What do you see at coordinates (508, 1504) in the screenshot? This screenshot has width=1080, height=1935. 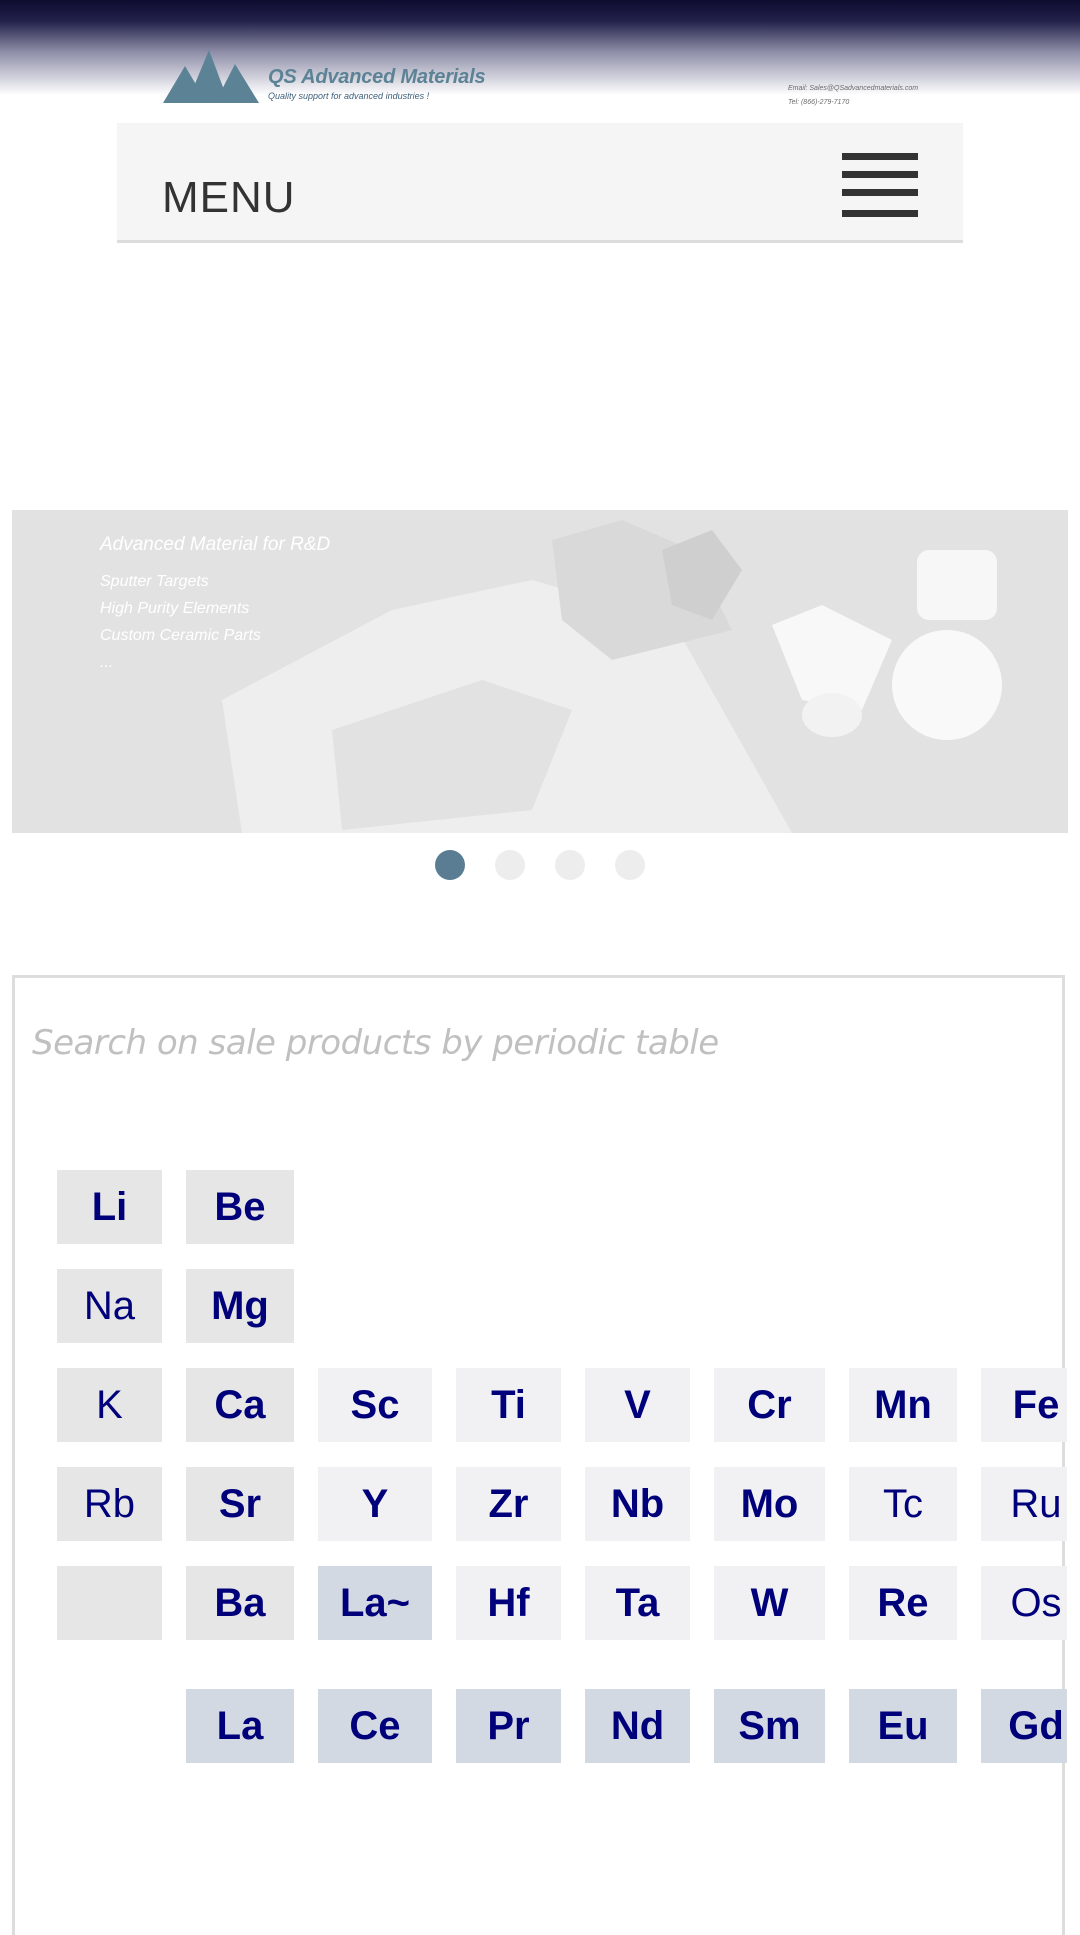 I see `element-zr: Zr` at bounding box center [508, 1504].